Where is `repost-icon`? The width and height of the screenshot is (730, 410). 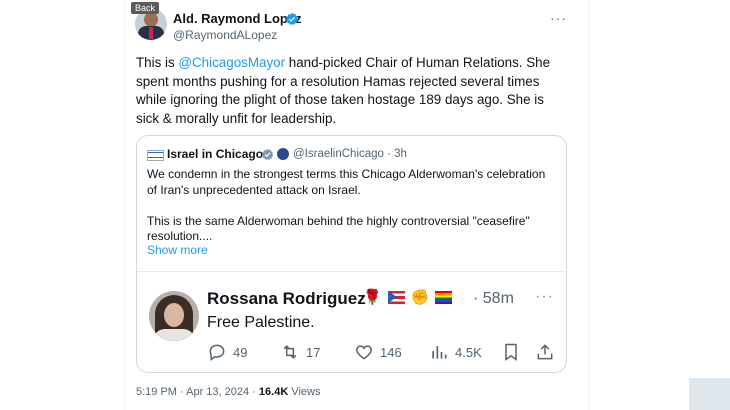 repost-icon is located at coordinates (290, 352).